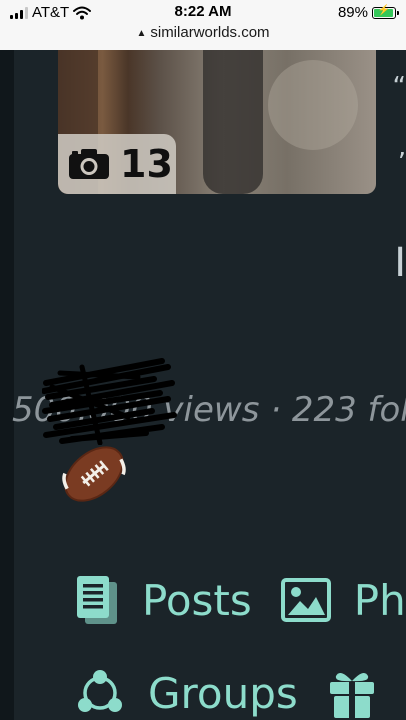 This screenshot has width=406, height=720. Describe the element at coordinates (7, 385) in the screenshot. I see `left-edge-panel` at that location.